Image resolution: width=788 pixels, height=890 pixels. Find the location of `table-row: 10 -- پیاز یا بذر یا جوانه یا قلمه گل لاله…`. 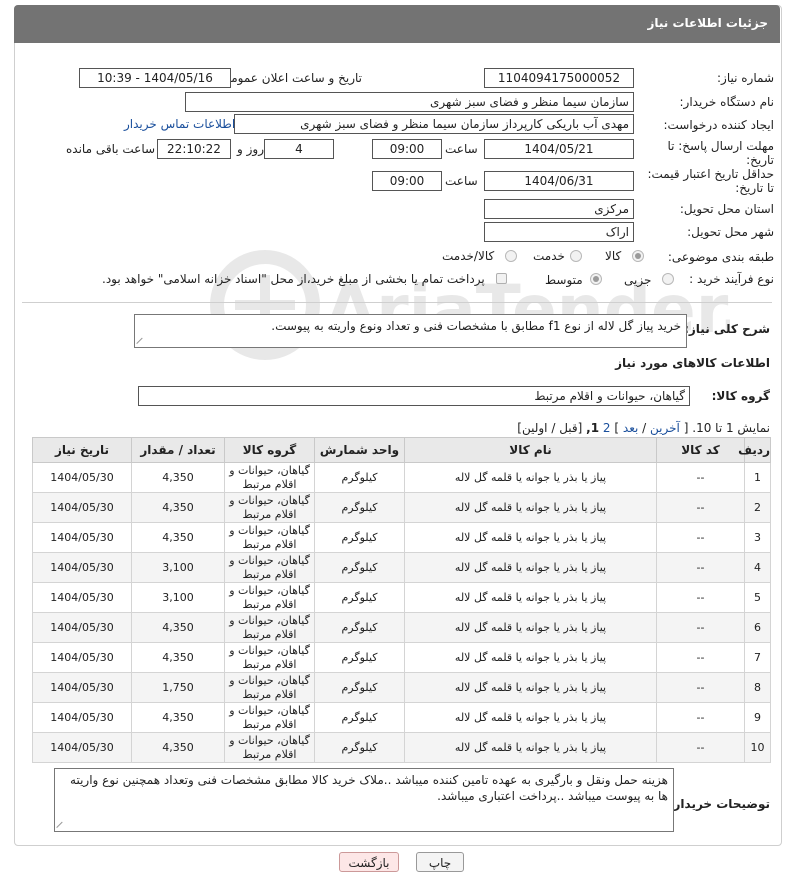

table-row: 10 -- پیاز یا بذر یا جوانه یا قلمه گل لاله… is located at coordinates (401, 747).